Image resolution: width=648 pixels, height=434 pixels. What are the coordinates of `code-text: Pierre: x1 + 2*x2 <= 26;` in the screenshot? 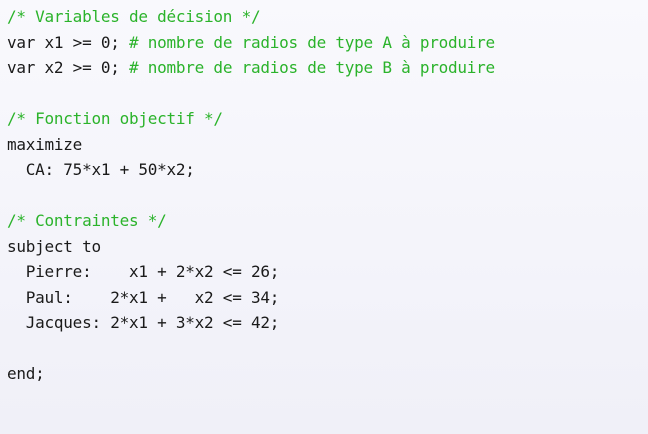 It's located at (143, 271).